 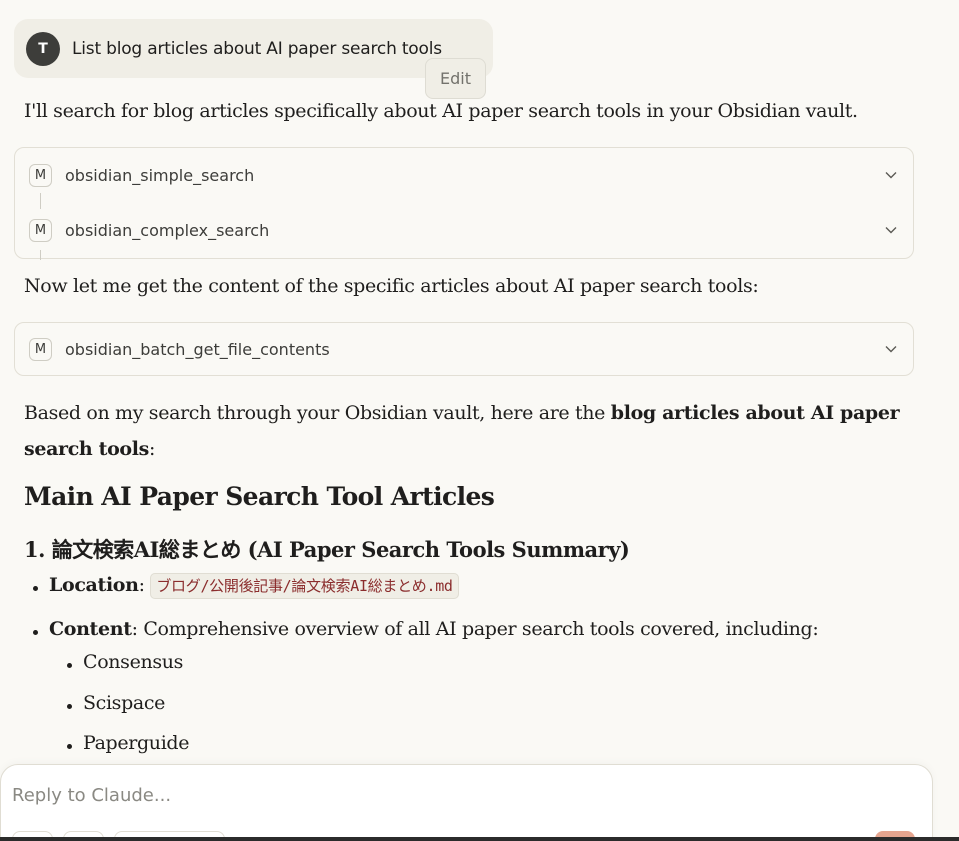 I want to click on tool-call-row: M obsidian_batch_get_file_contents, so click(x=464, y=349).